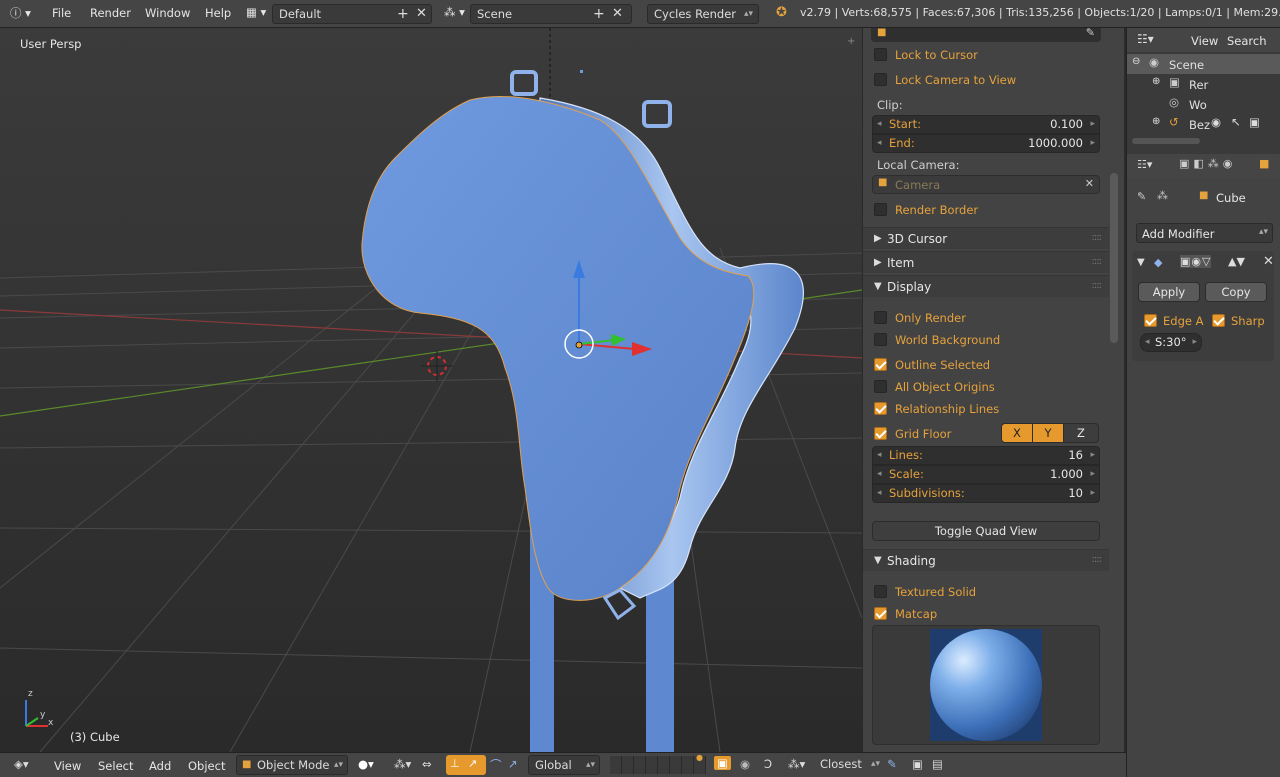 The height and width of the screenshot is (777, 1280). Describe the element at coordinates (617, 14) in the screenshot. I see `close-scene-icon: ✕` at that location.